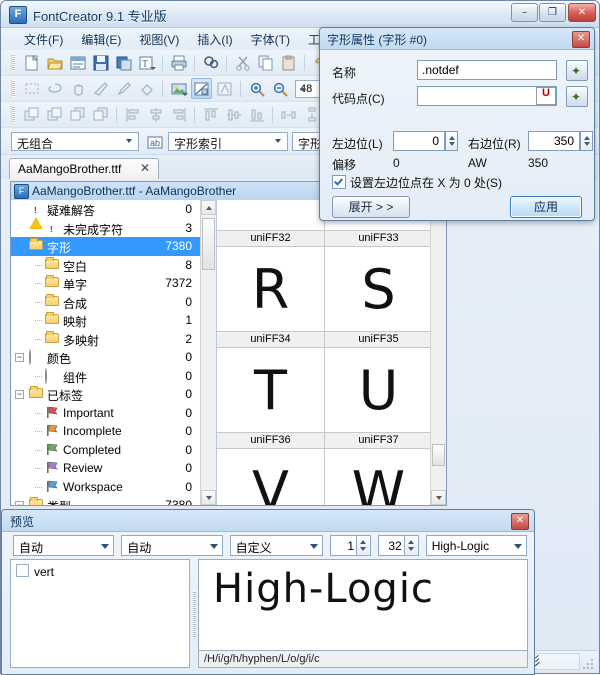 The image size is (600, 675). Describe the element at coordinates (371, 207) in the screenshot. I see `expand-button: 展开 > >` at that location.